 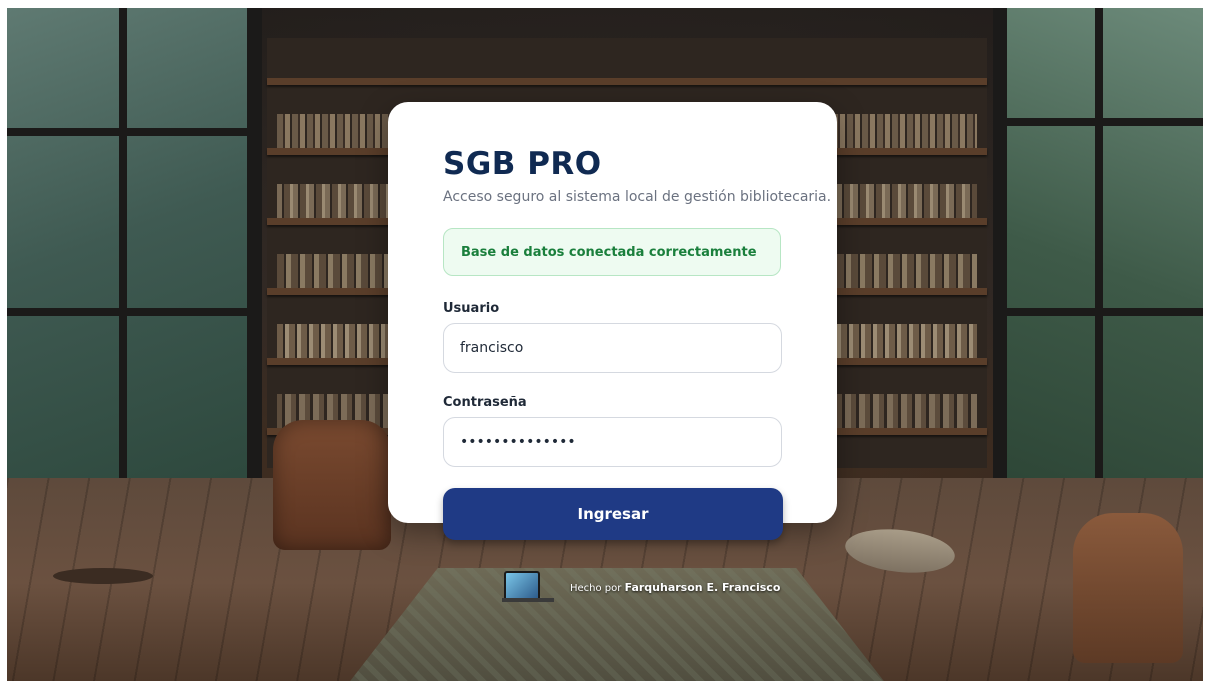 I want to click on username-label: Usuario, so click(x=471, y=308).